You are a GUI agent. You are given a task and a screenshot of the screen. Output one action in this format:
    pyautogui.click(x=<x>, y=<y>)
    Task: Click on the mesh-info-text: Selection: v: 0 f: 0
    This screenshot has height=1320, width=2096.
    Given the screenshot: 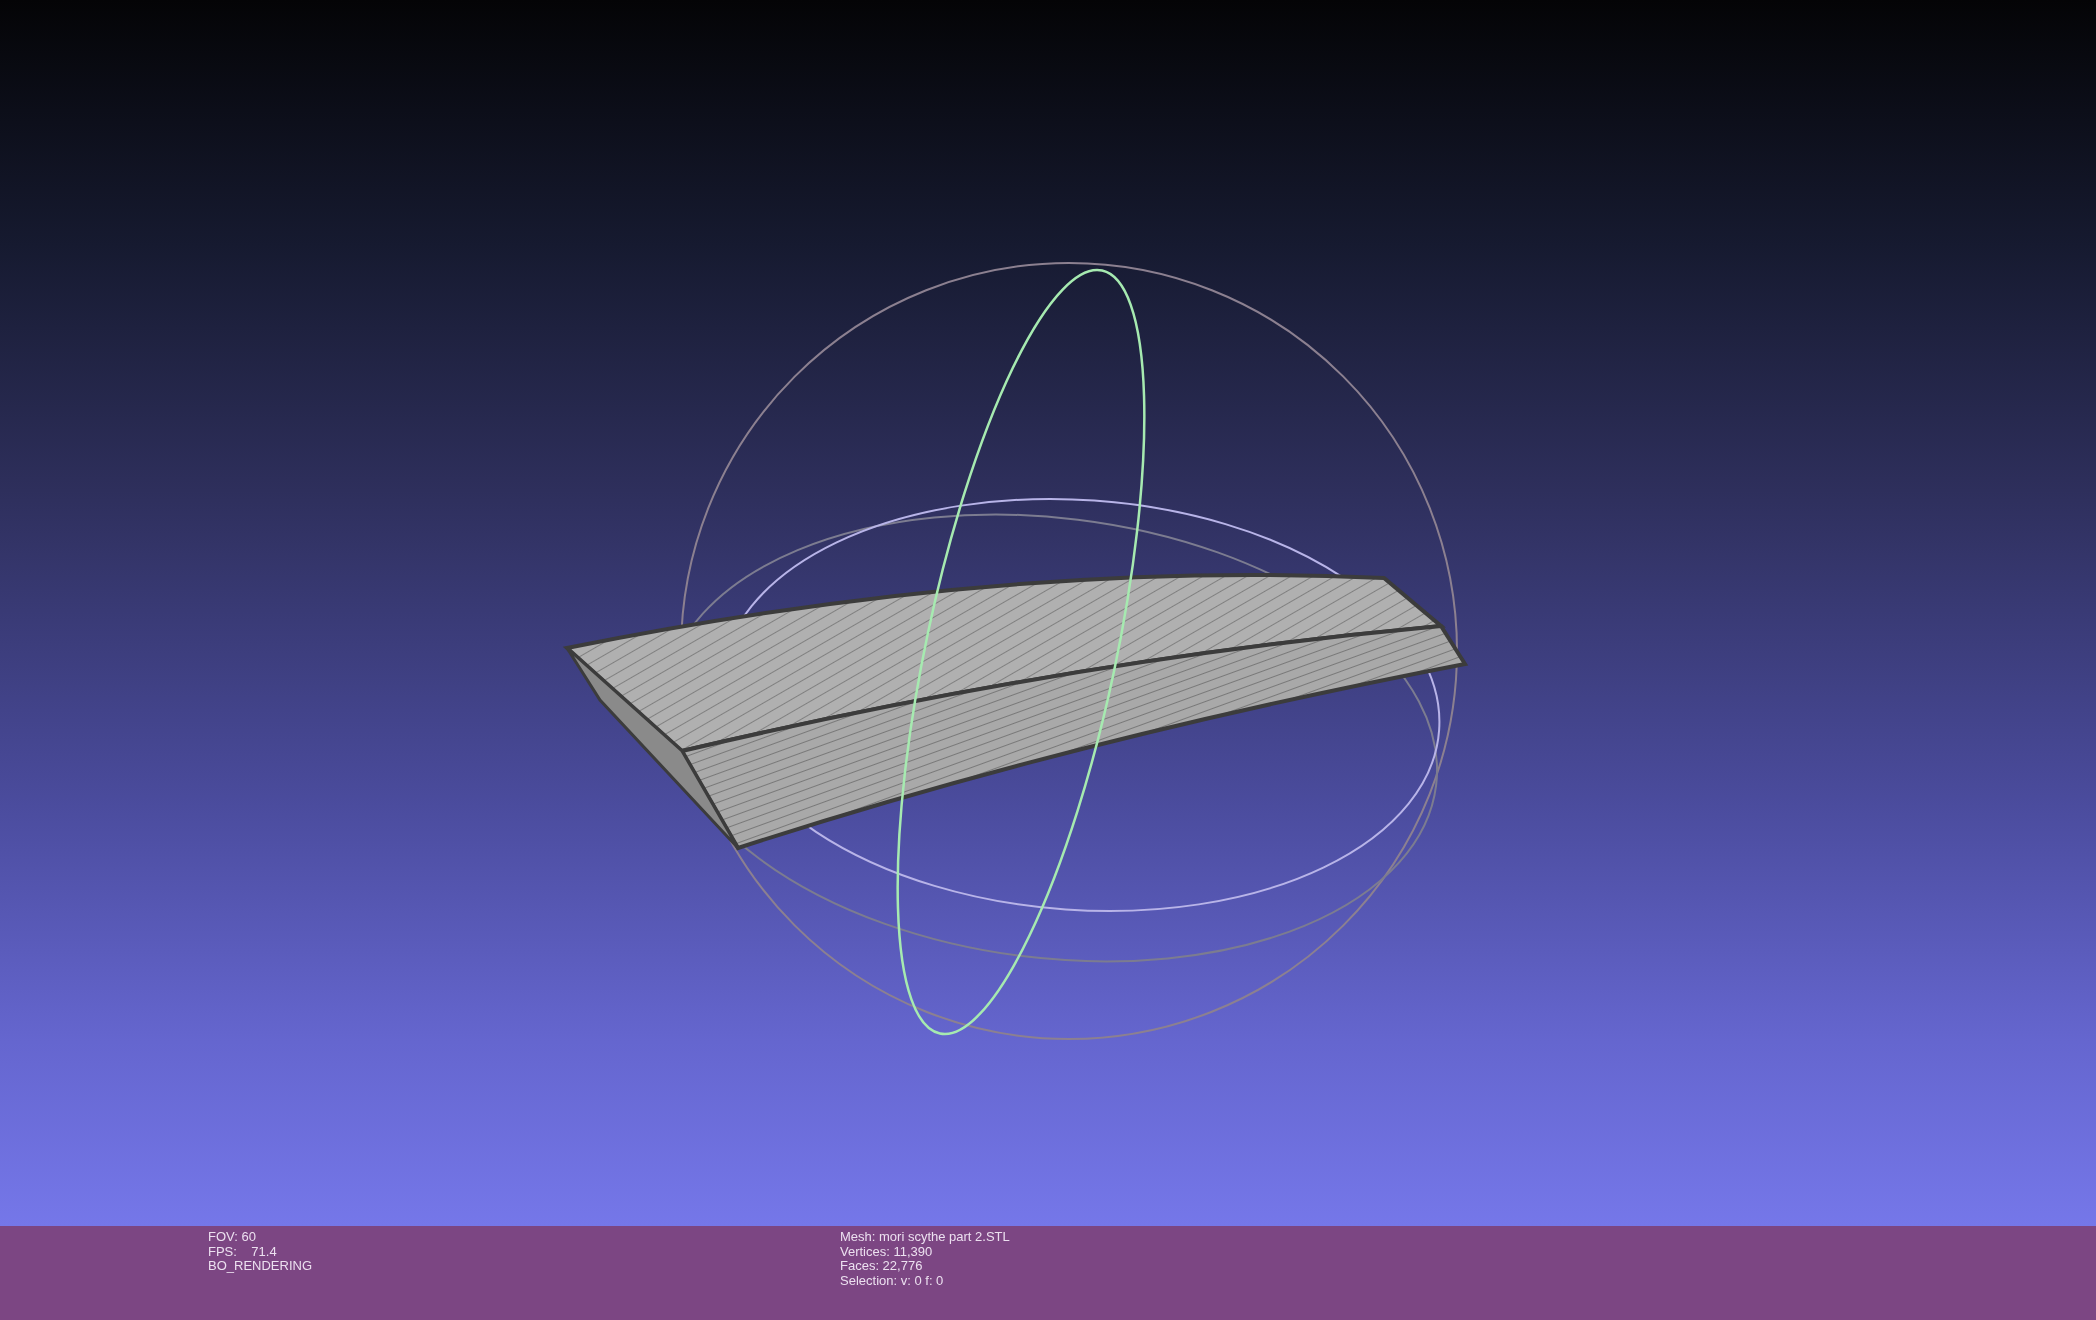 What is the action you would take?
    pyautogui.click(x=892, y=1281)
    